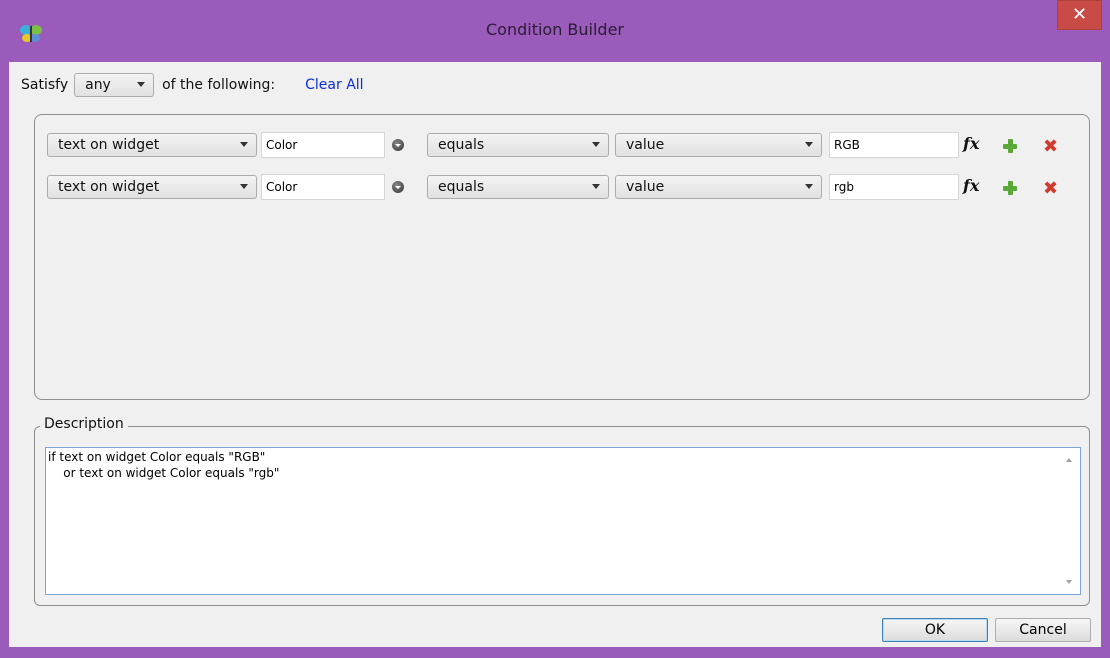 The image size is (1110, 658). Describe the element at coordinates (164, 473) in the screenshot. I see `description-line: or text on widget Color equals "rgb"` at that location.